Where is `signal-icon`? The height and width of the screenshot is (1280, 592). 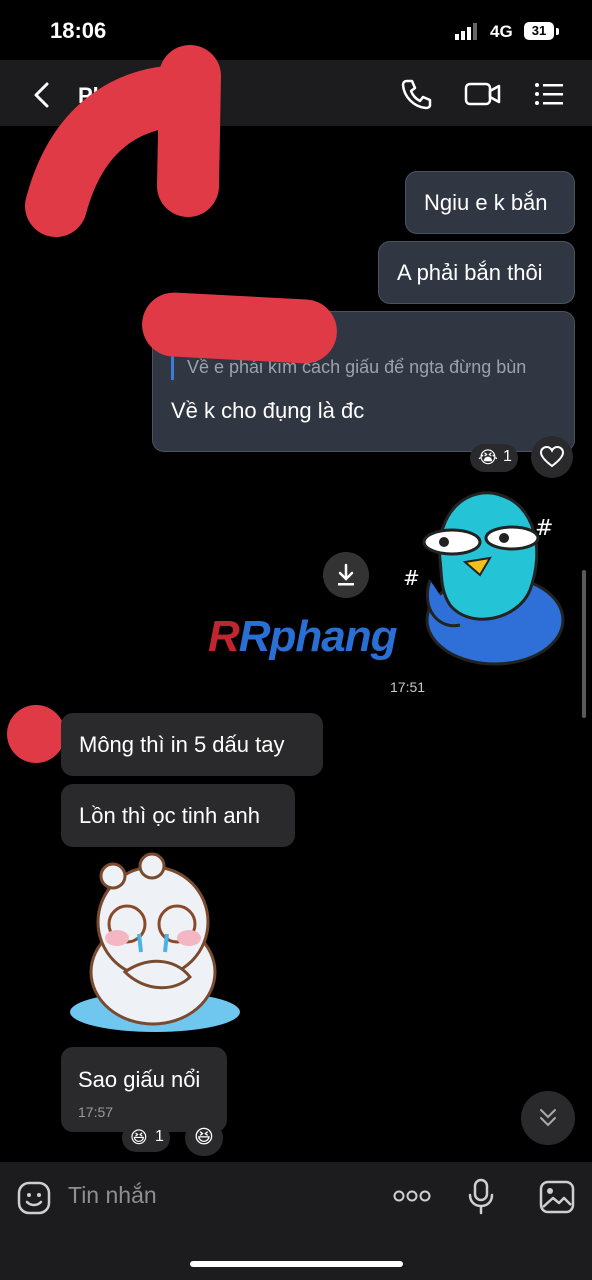 signal-icon is located at coordinates (466, 31).